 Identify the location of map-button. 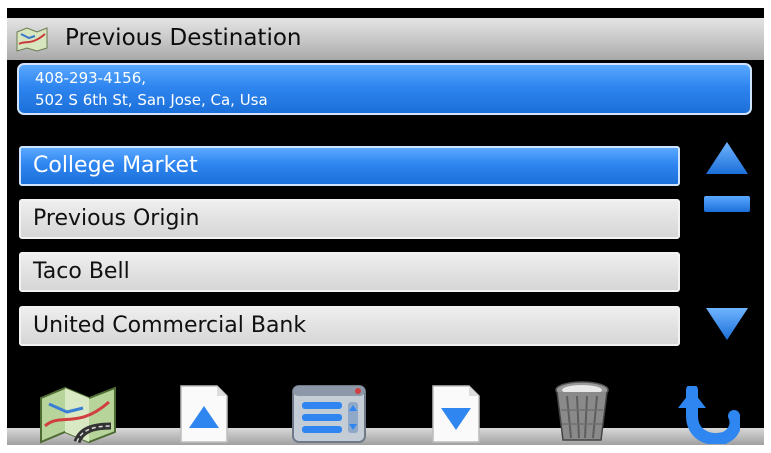
(78, 413).